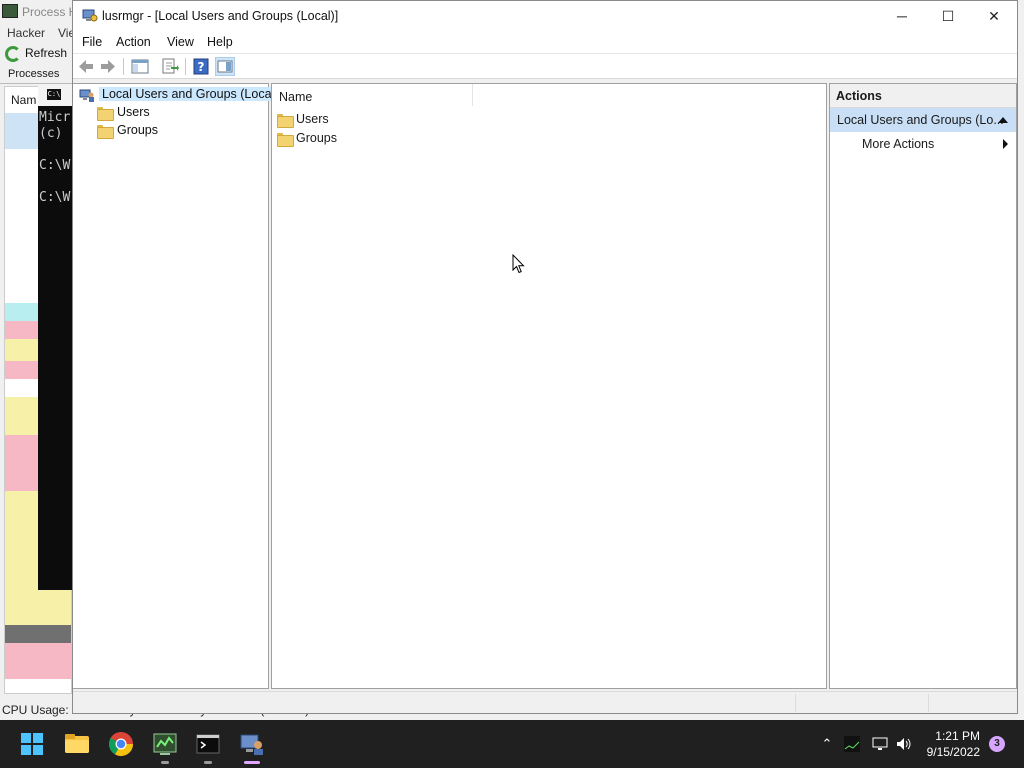 The image size is (1024, 768). What do you see at coordinates (86, 66) in the screenshot?
I see `back-icon` at bounding box center [86, 66].